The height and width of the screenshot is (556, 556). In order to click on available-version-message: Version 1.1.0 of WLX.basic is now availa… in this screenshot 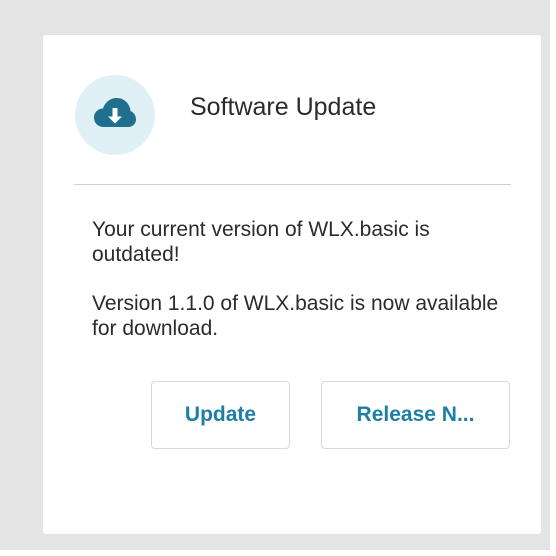, I will do `click(295, 316)`.